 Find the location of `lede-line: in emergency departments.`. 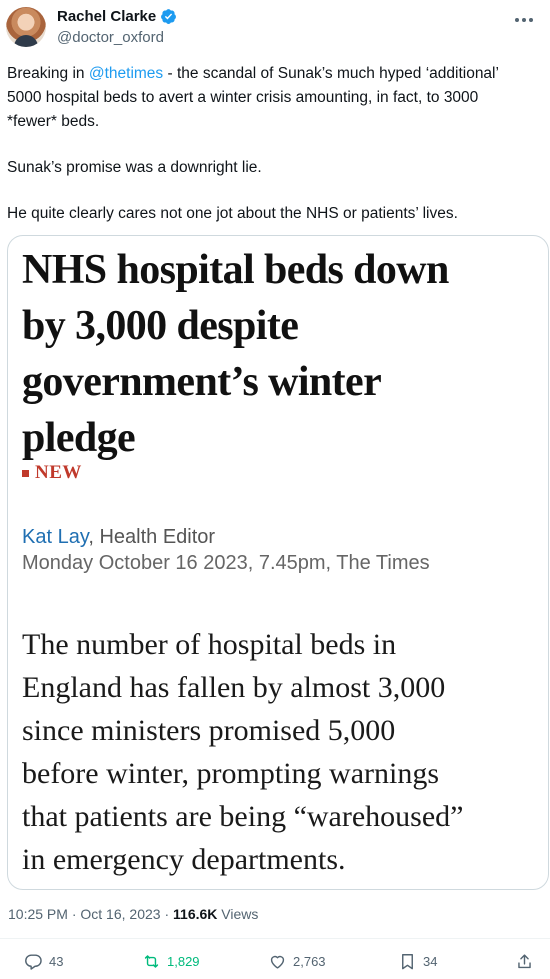

lede-line: in emergency departments. is located at coordinates (184, 859).